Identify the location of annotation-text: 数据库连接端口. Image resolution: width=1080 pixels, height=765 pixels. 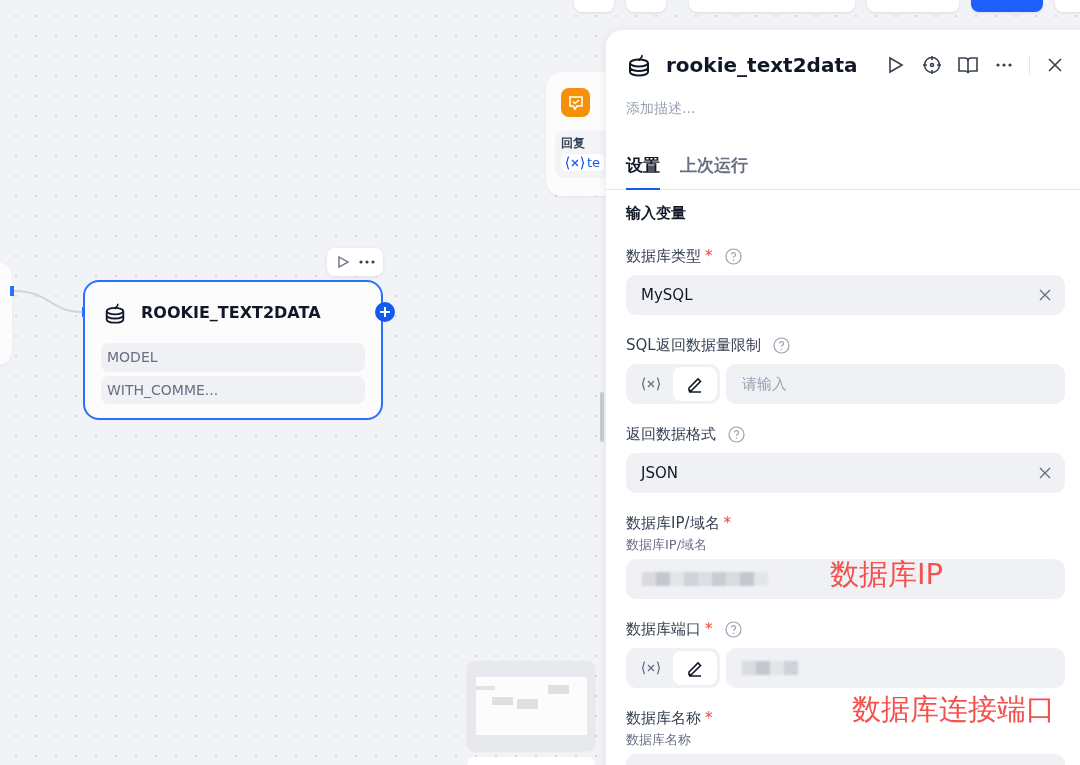
(953, 709).